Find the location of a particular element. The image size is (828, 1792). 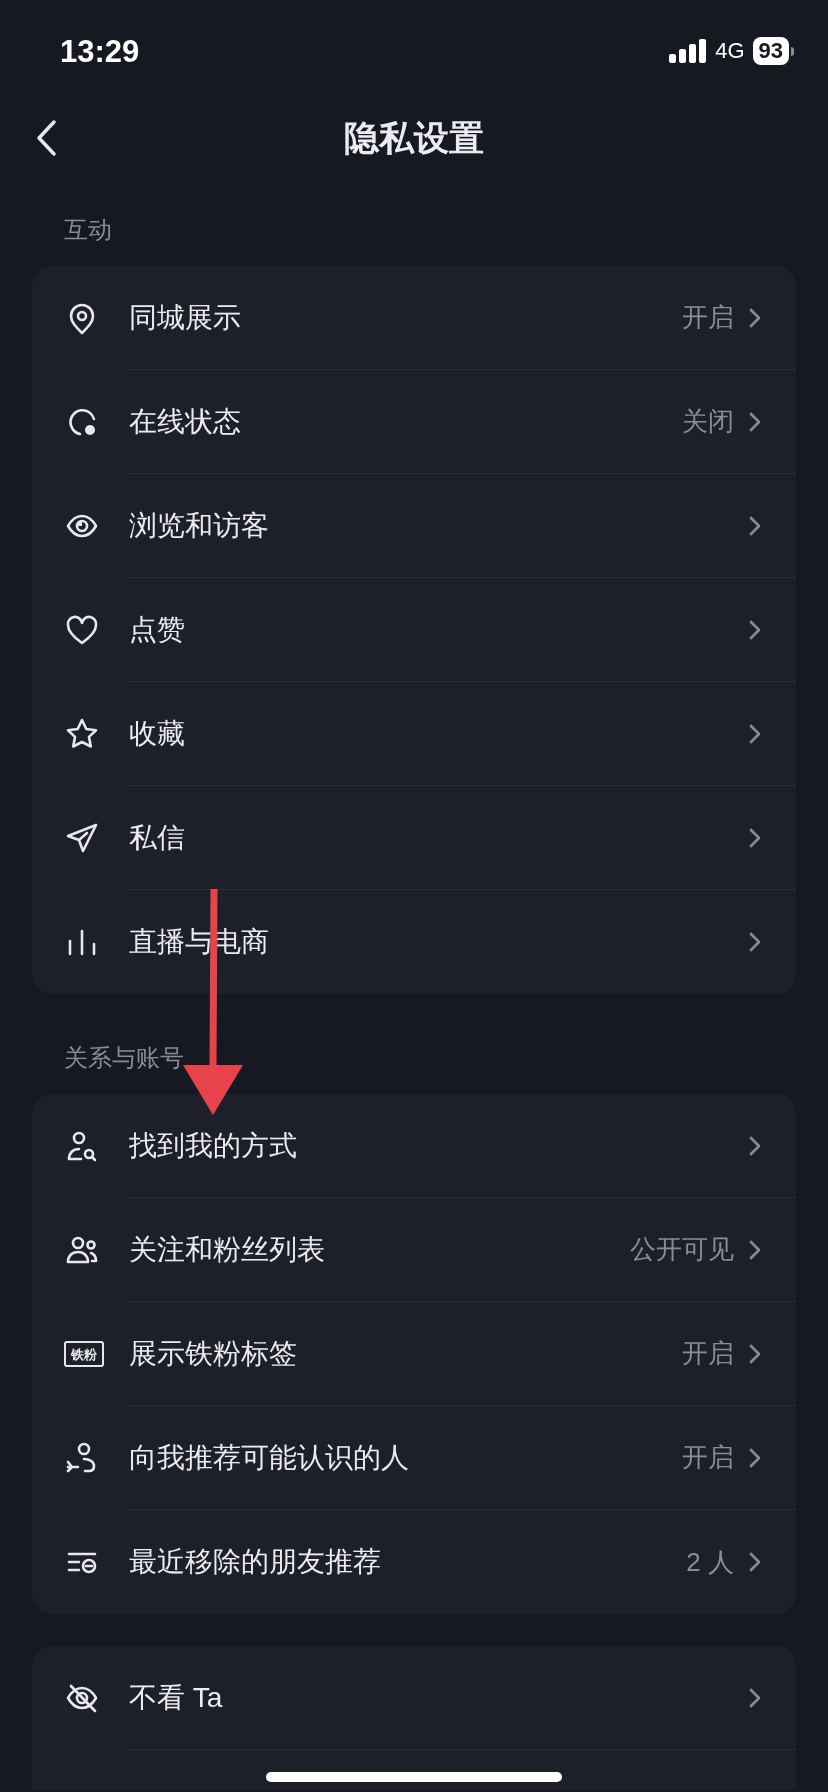

settings-row: 最近移除的朋友推荐 2 人 is located at coordinates (414, 1562).